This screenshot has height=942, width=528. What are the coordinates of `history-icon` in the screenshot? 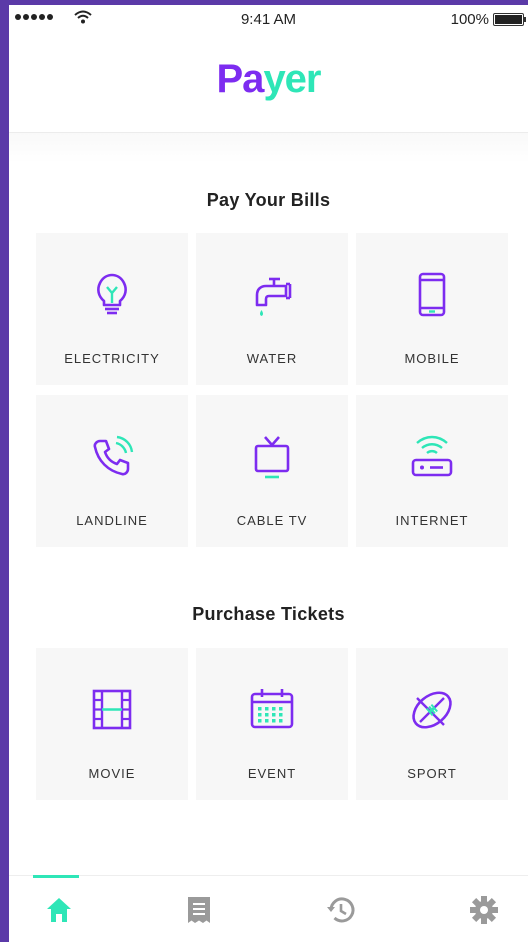 It's located at (341, 909).